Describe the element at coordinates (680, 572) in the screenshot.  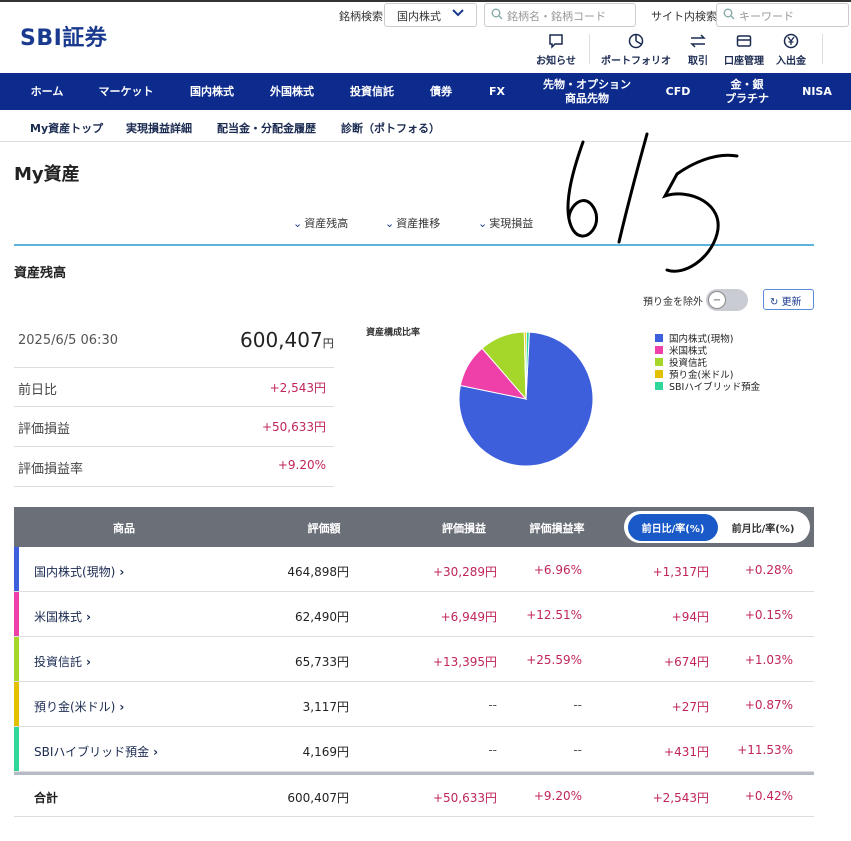
I see `day-change-cell: +1,317円` at that location.